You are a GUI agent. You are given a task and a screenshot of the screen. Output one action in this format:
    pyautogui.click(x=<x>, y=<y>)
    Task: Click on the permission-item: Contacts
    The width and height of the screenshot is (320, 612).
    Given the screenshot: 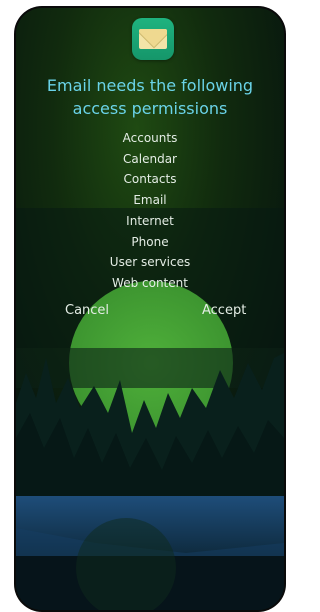 What is the action you would take?
    pyautogui.click(x=150, y=179)
    